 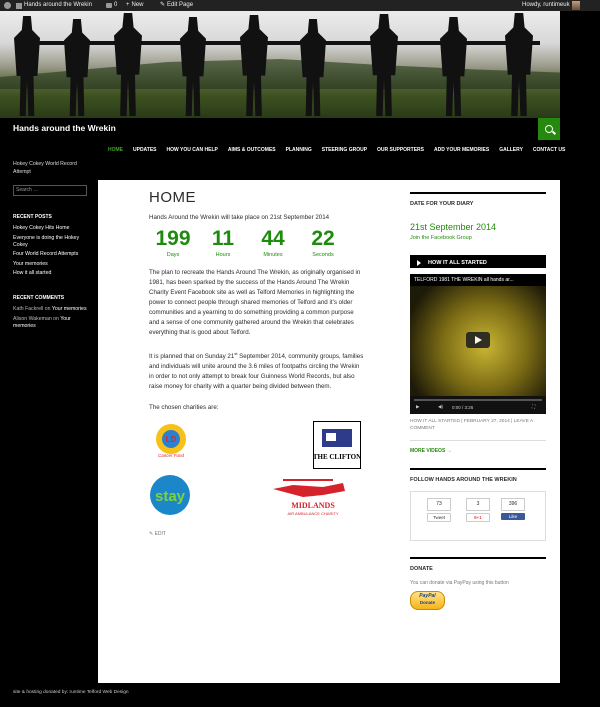 What do you see at coordinates (419, 262) in the screenshot?
I see `video-format-icon` at bounding box center [419, 262].